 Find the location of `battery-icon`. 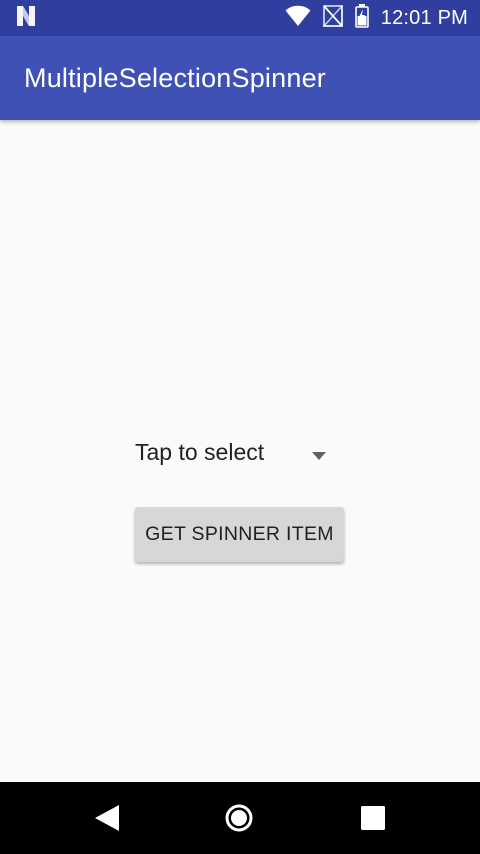

battery-icon is located at coordinates (361, 18).